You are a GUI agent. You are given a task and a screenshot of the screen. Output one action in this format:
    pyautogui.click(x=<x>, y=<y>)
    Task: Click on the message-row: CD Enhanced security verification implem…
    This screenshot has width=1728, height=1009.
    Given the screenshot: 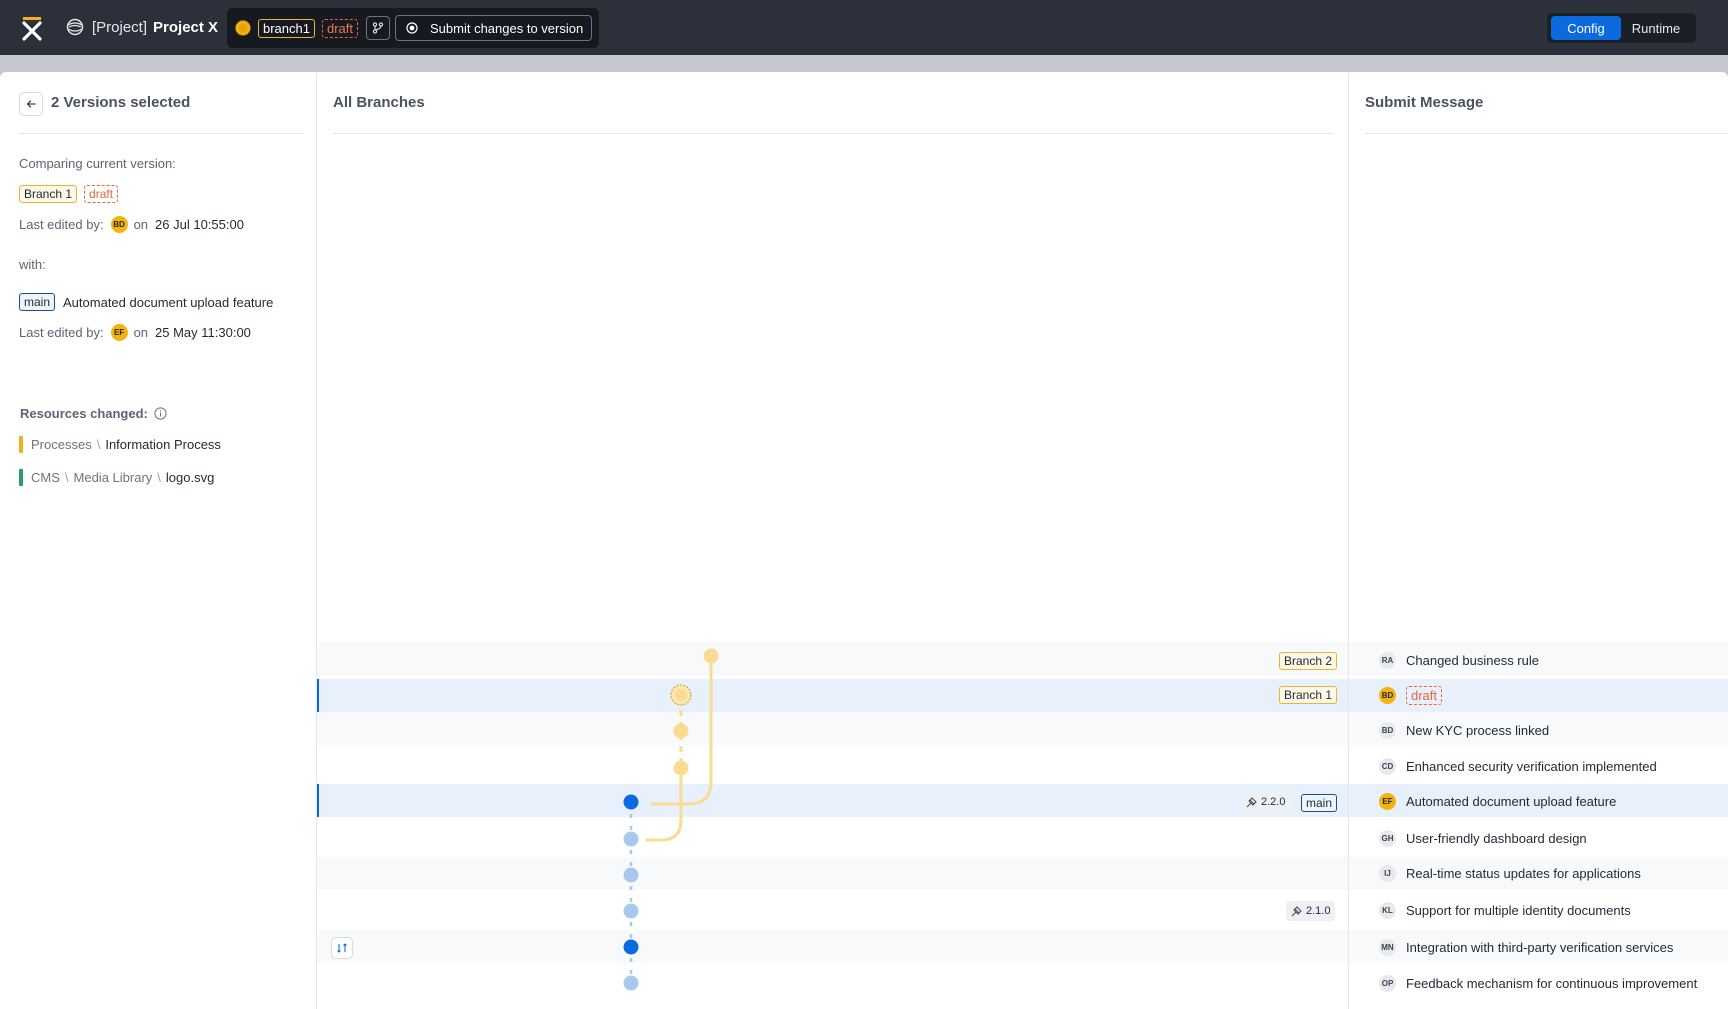 What is the action you would take?
    pyautogui.click(x=1518, y=766)
    